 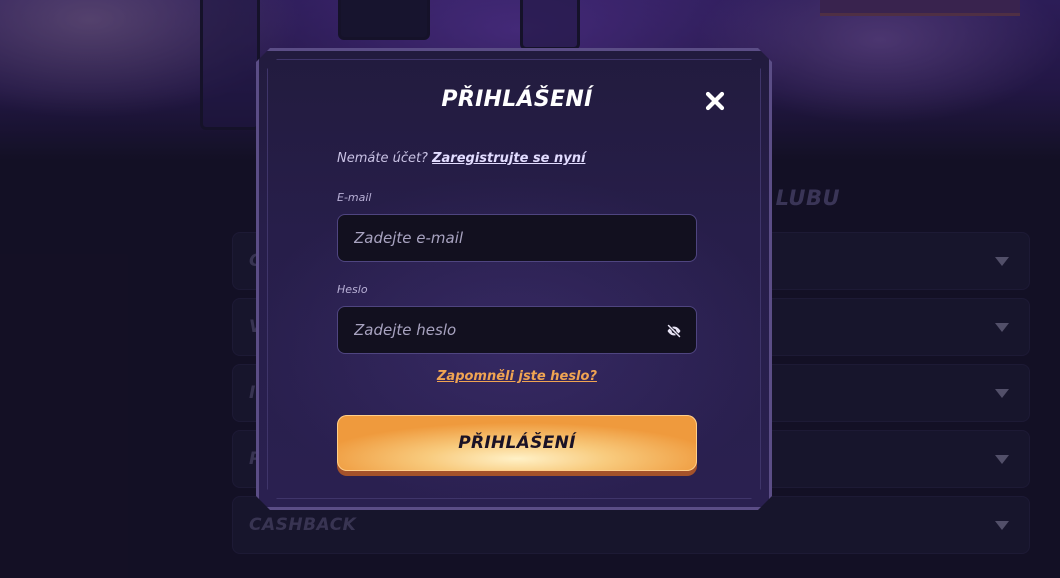 I want to click on password-label: Heslo, so click(x=352, y=289).